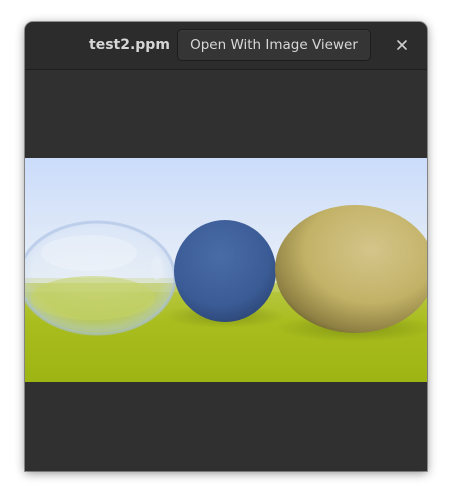 This screenshot has width=452, height=499. I want to click on close-icon, so click(402, 45).